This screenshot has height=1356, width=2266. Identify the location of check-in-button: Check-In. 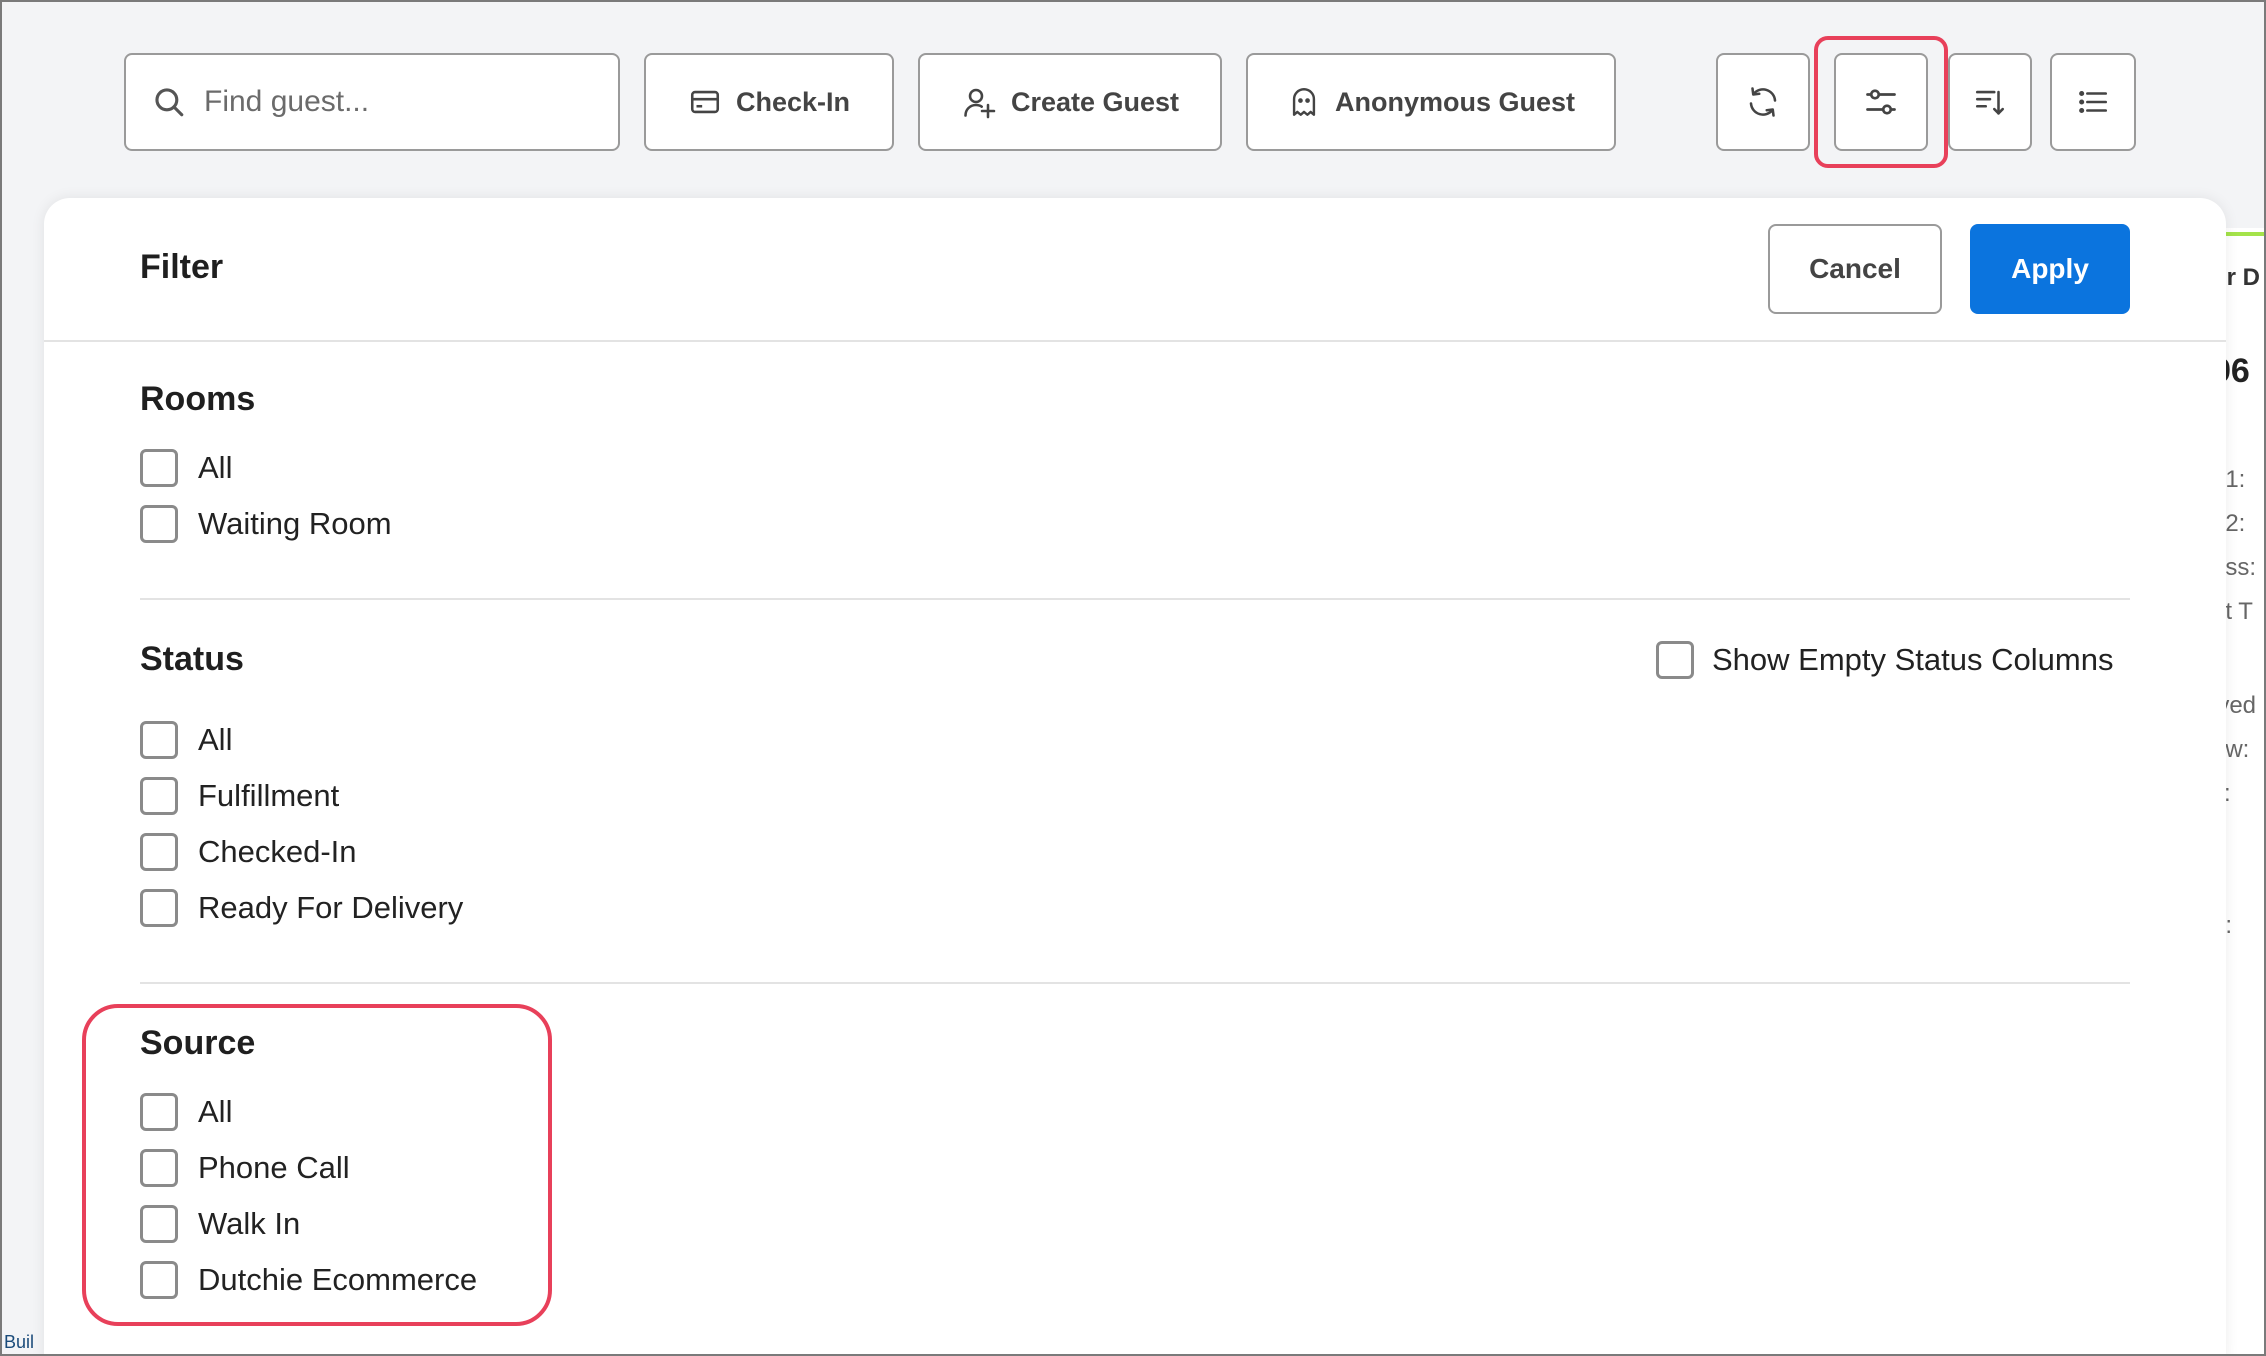
(769, 102).